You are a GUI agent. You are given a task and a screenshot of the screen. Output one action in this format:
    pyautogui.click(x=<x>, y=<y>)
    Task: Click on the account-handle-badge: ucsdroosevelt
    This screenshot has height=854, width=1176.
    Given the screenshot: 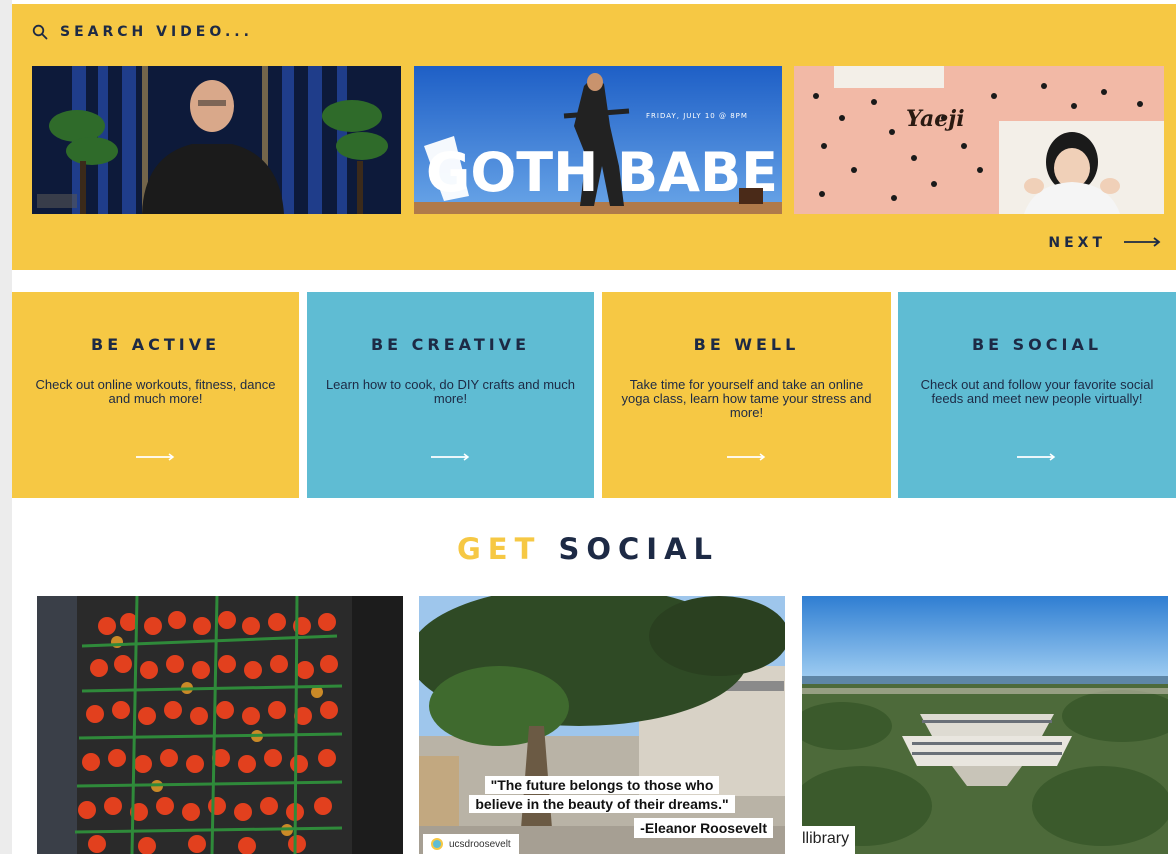 What is the action you would take?
    pyautogui.click(x=471, y=844)
    